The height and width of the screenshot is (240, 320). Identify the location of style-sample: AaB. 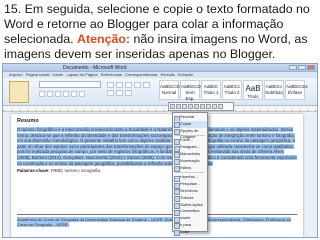
(253, 88).